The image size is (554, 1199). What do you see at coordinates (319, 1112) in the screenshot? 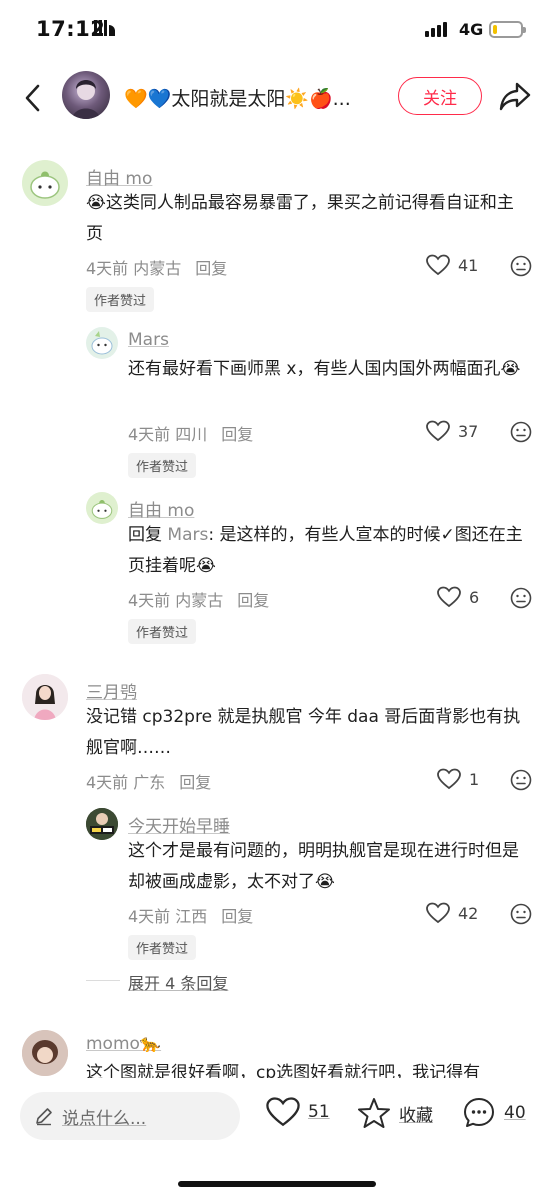
I see `post-like-count: 51` at bounding box center [319, 1112].